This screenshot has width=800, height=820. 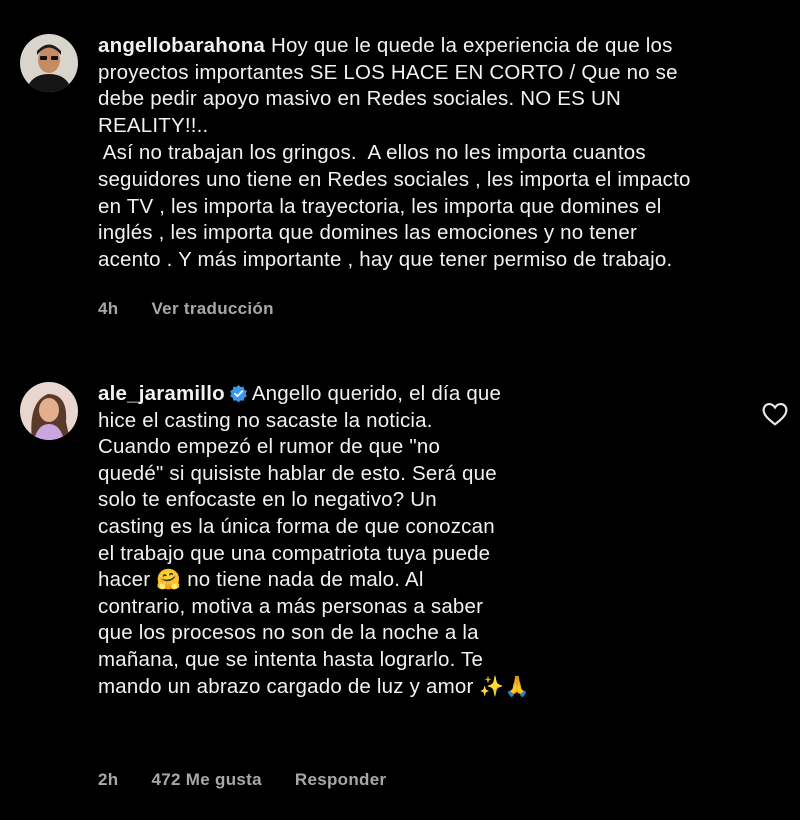 What do you see at coordinates (124, 580) in the screenshot?
I see `comment-text-line: hacer` at bounding box center [124, 580].